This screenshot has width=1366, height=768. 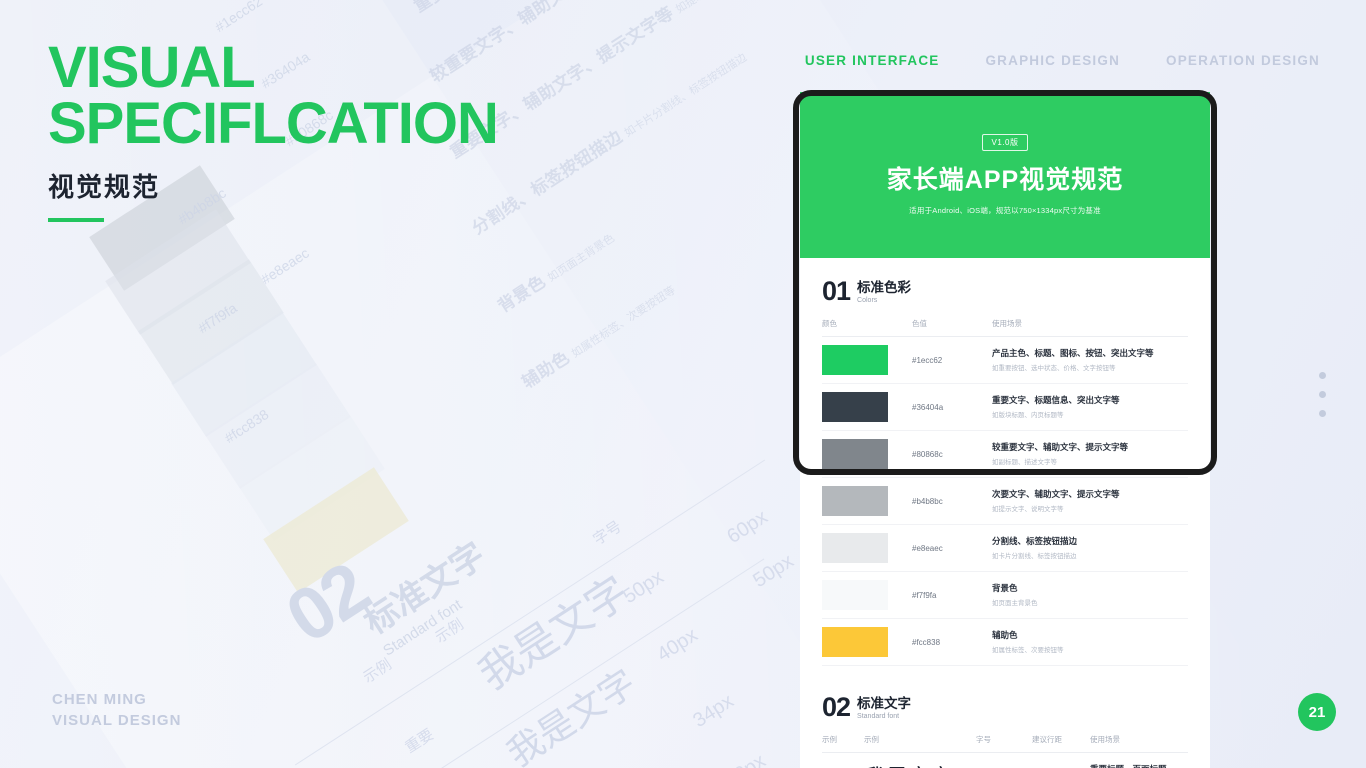 I want to click on color-hex-value: #fcc838, so click(x=952, y=642).